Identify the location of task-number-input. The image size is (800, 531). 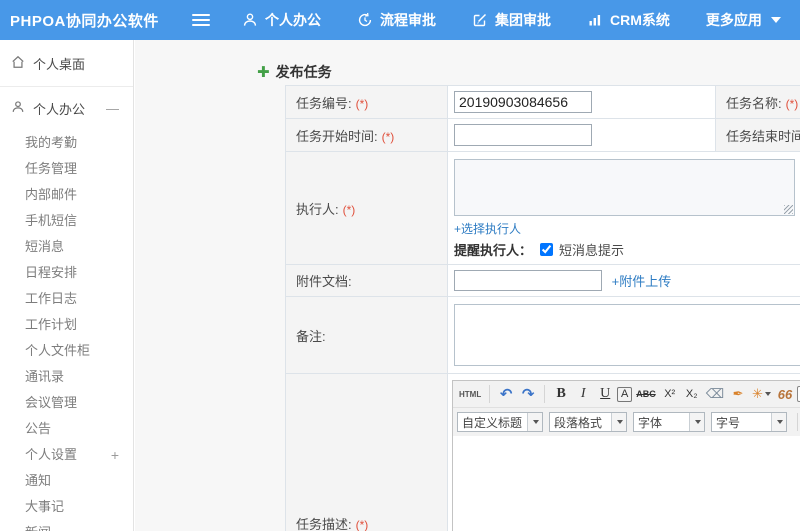
(523, 102).